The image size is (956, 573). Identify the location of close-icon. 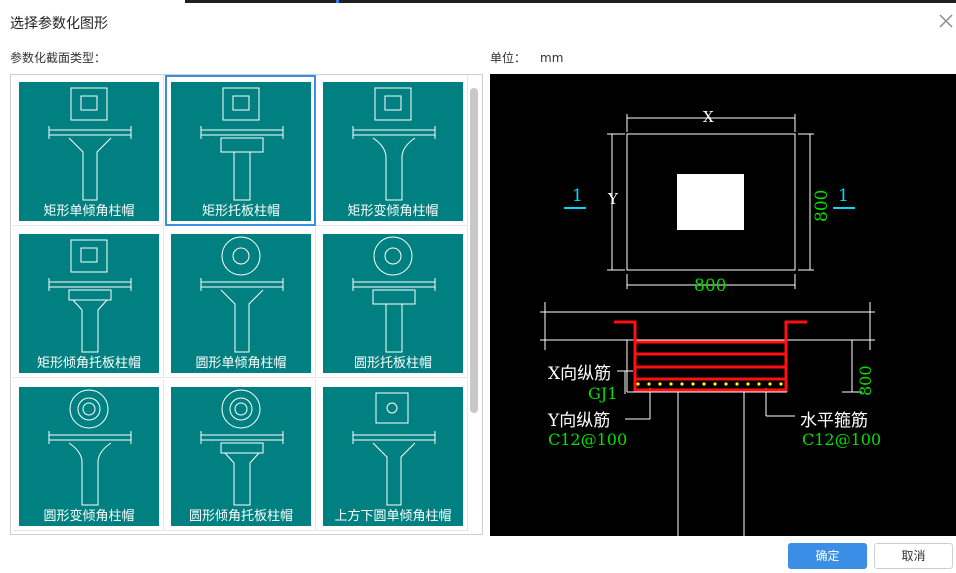
(946, 21).